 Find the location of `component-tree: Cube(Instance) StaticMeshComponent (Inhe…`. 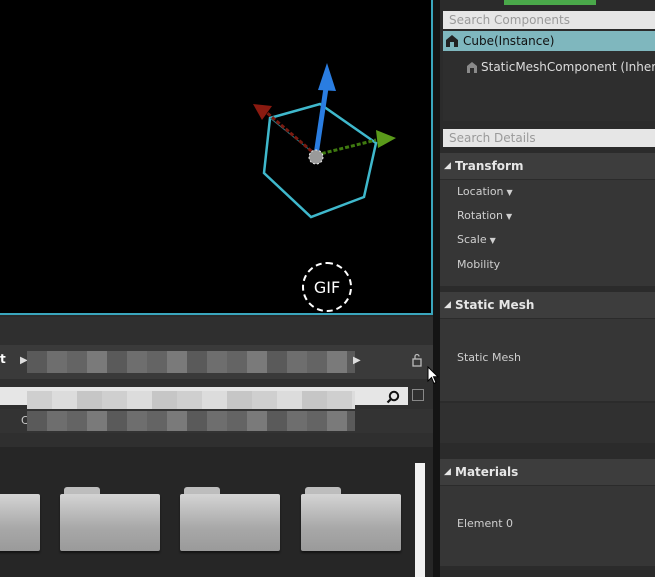

component-tree: Cube(Instance) StaticMeshComponent (Inhe… is located at coordinates (549, 76).